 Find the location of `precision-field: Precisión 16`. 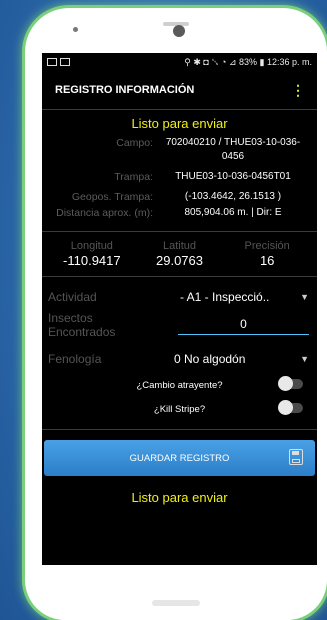

precision-field: Precisión 16 is located at coordinates (267, 254).